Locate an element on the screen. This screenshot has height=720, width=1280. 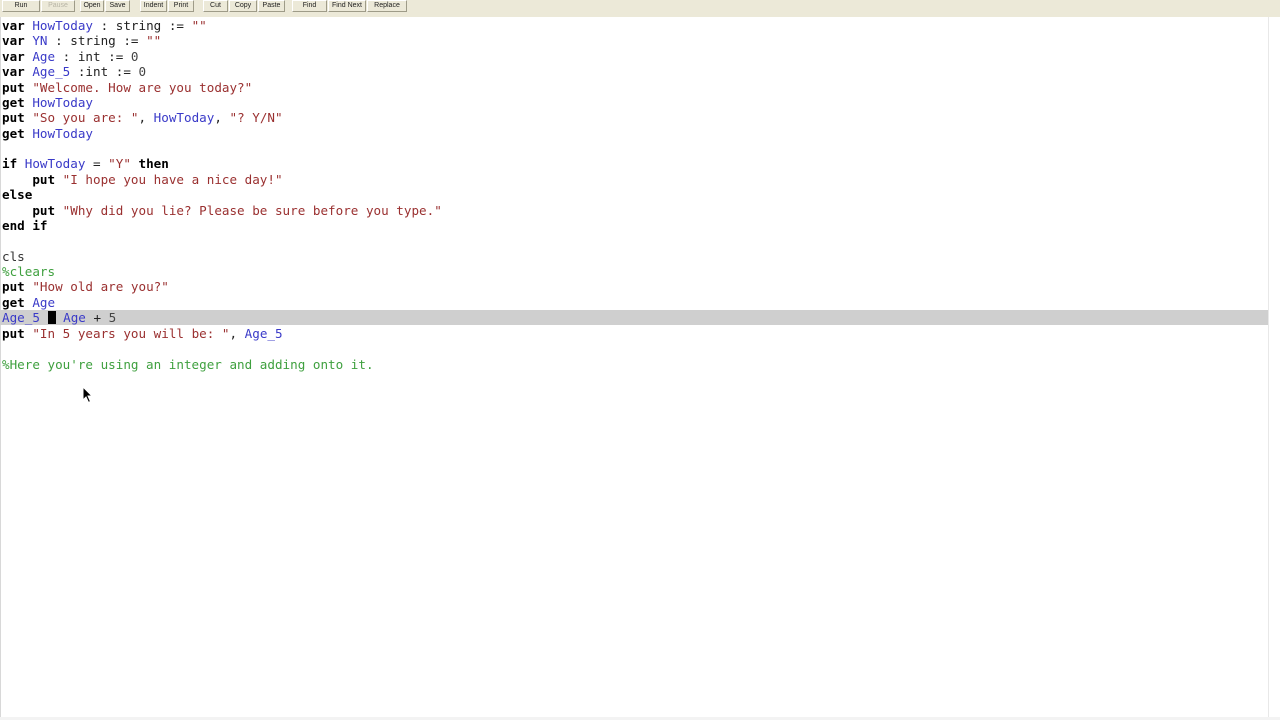
type-declaration: : int := is located at coordinates (93, 56).